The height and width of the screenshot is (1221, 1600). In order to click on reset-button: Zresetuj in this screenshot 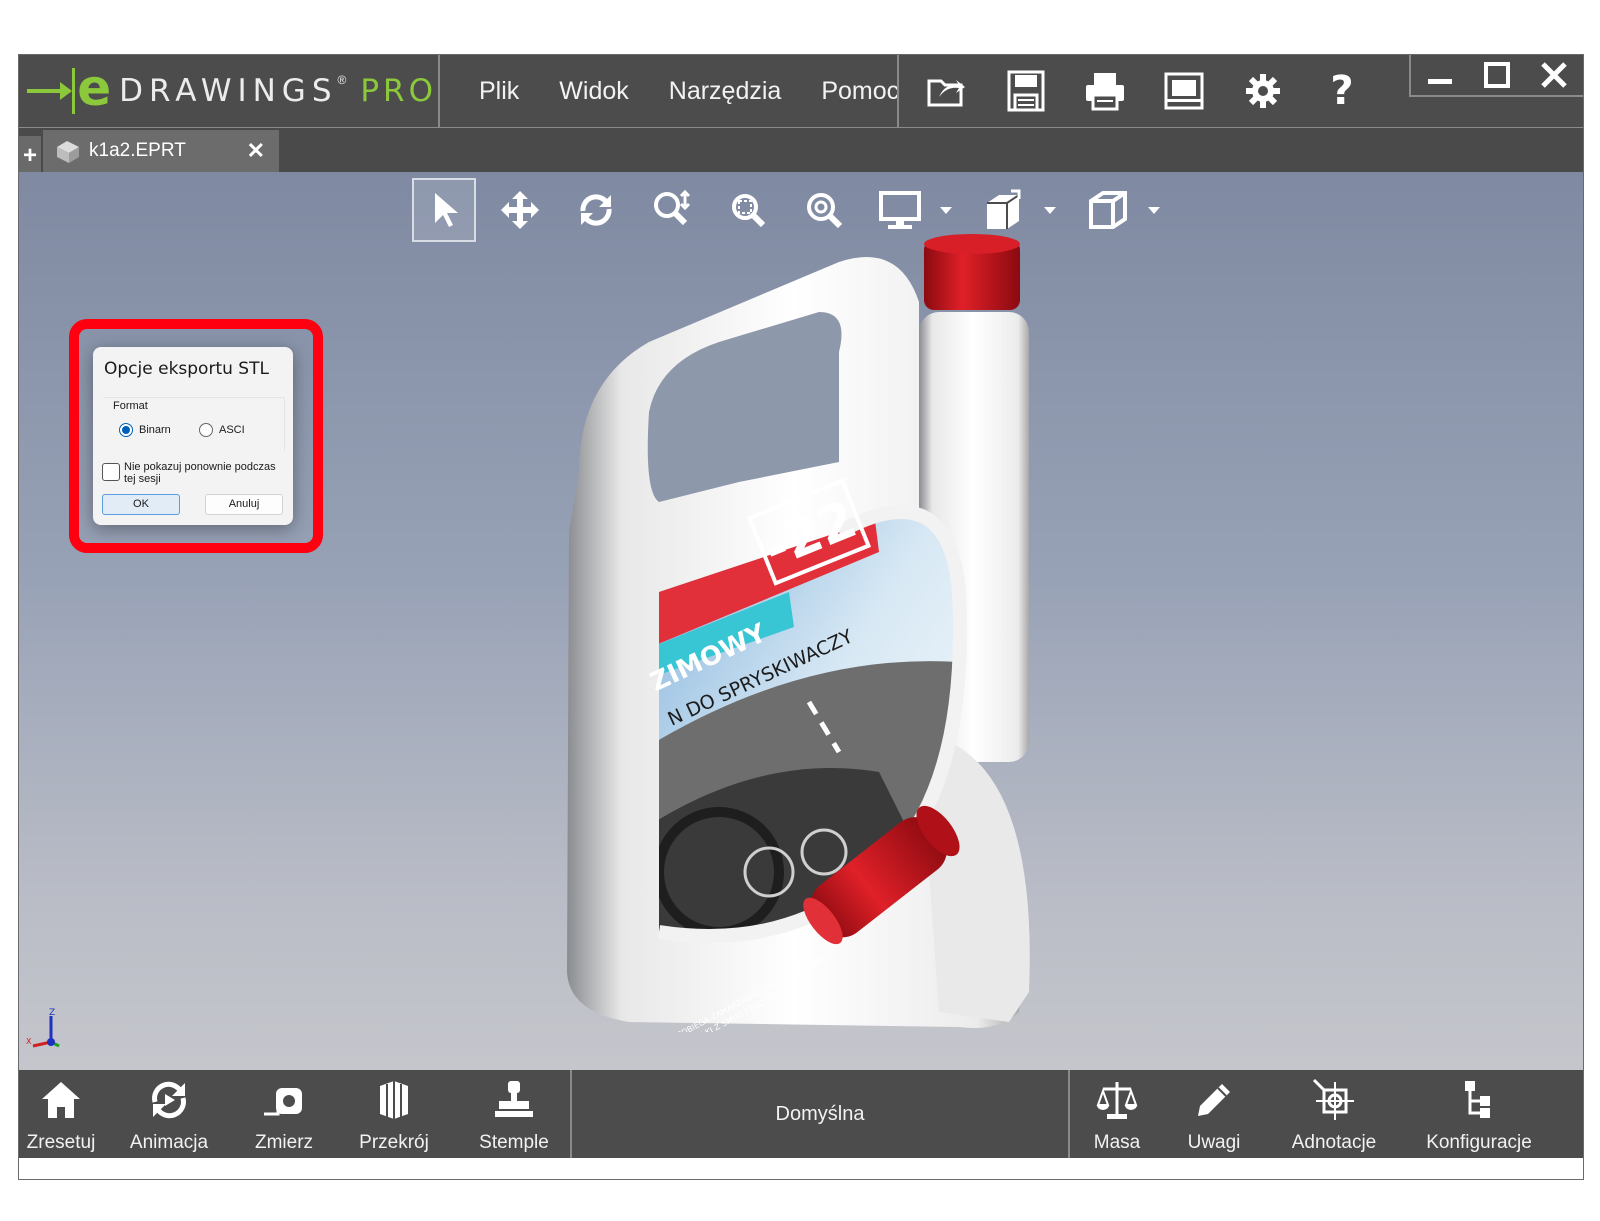, I will do `click(61, 1114)`.